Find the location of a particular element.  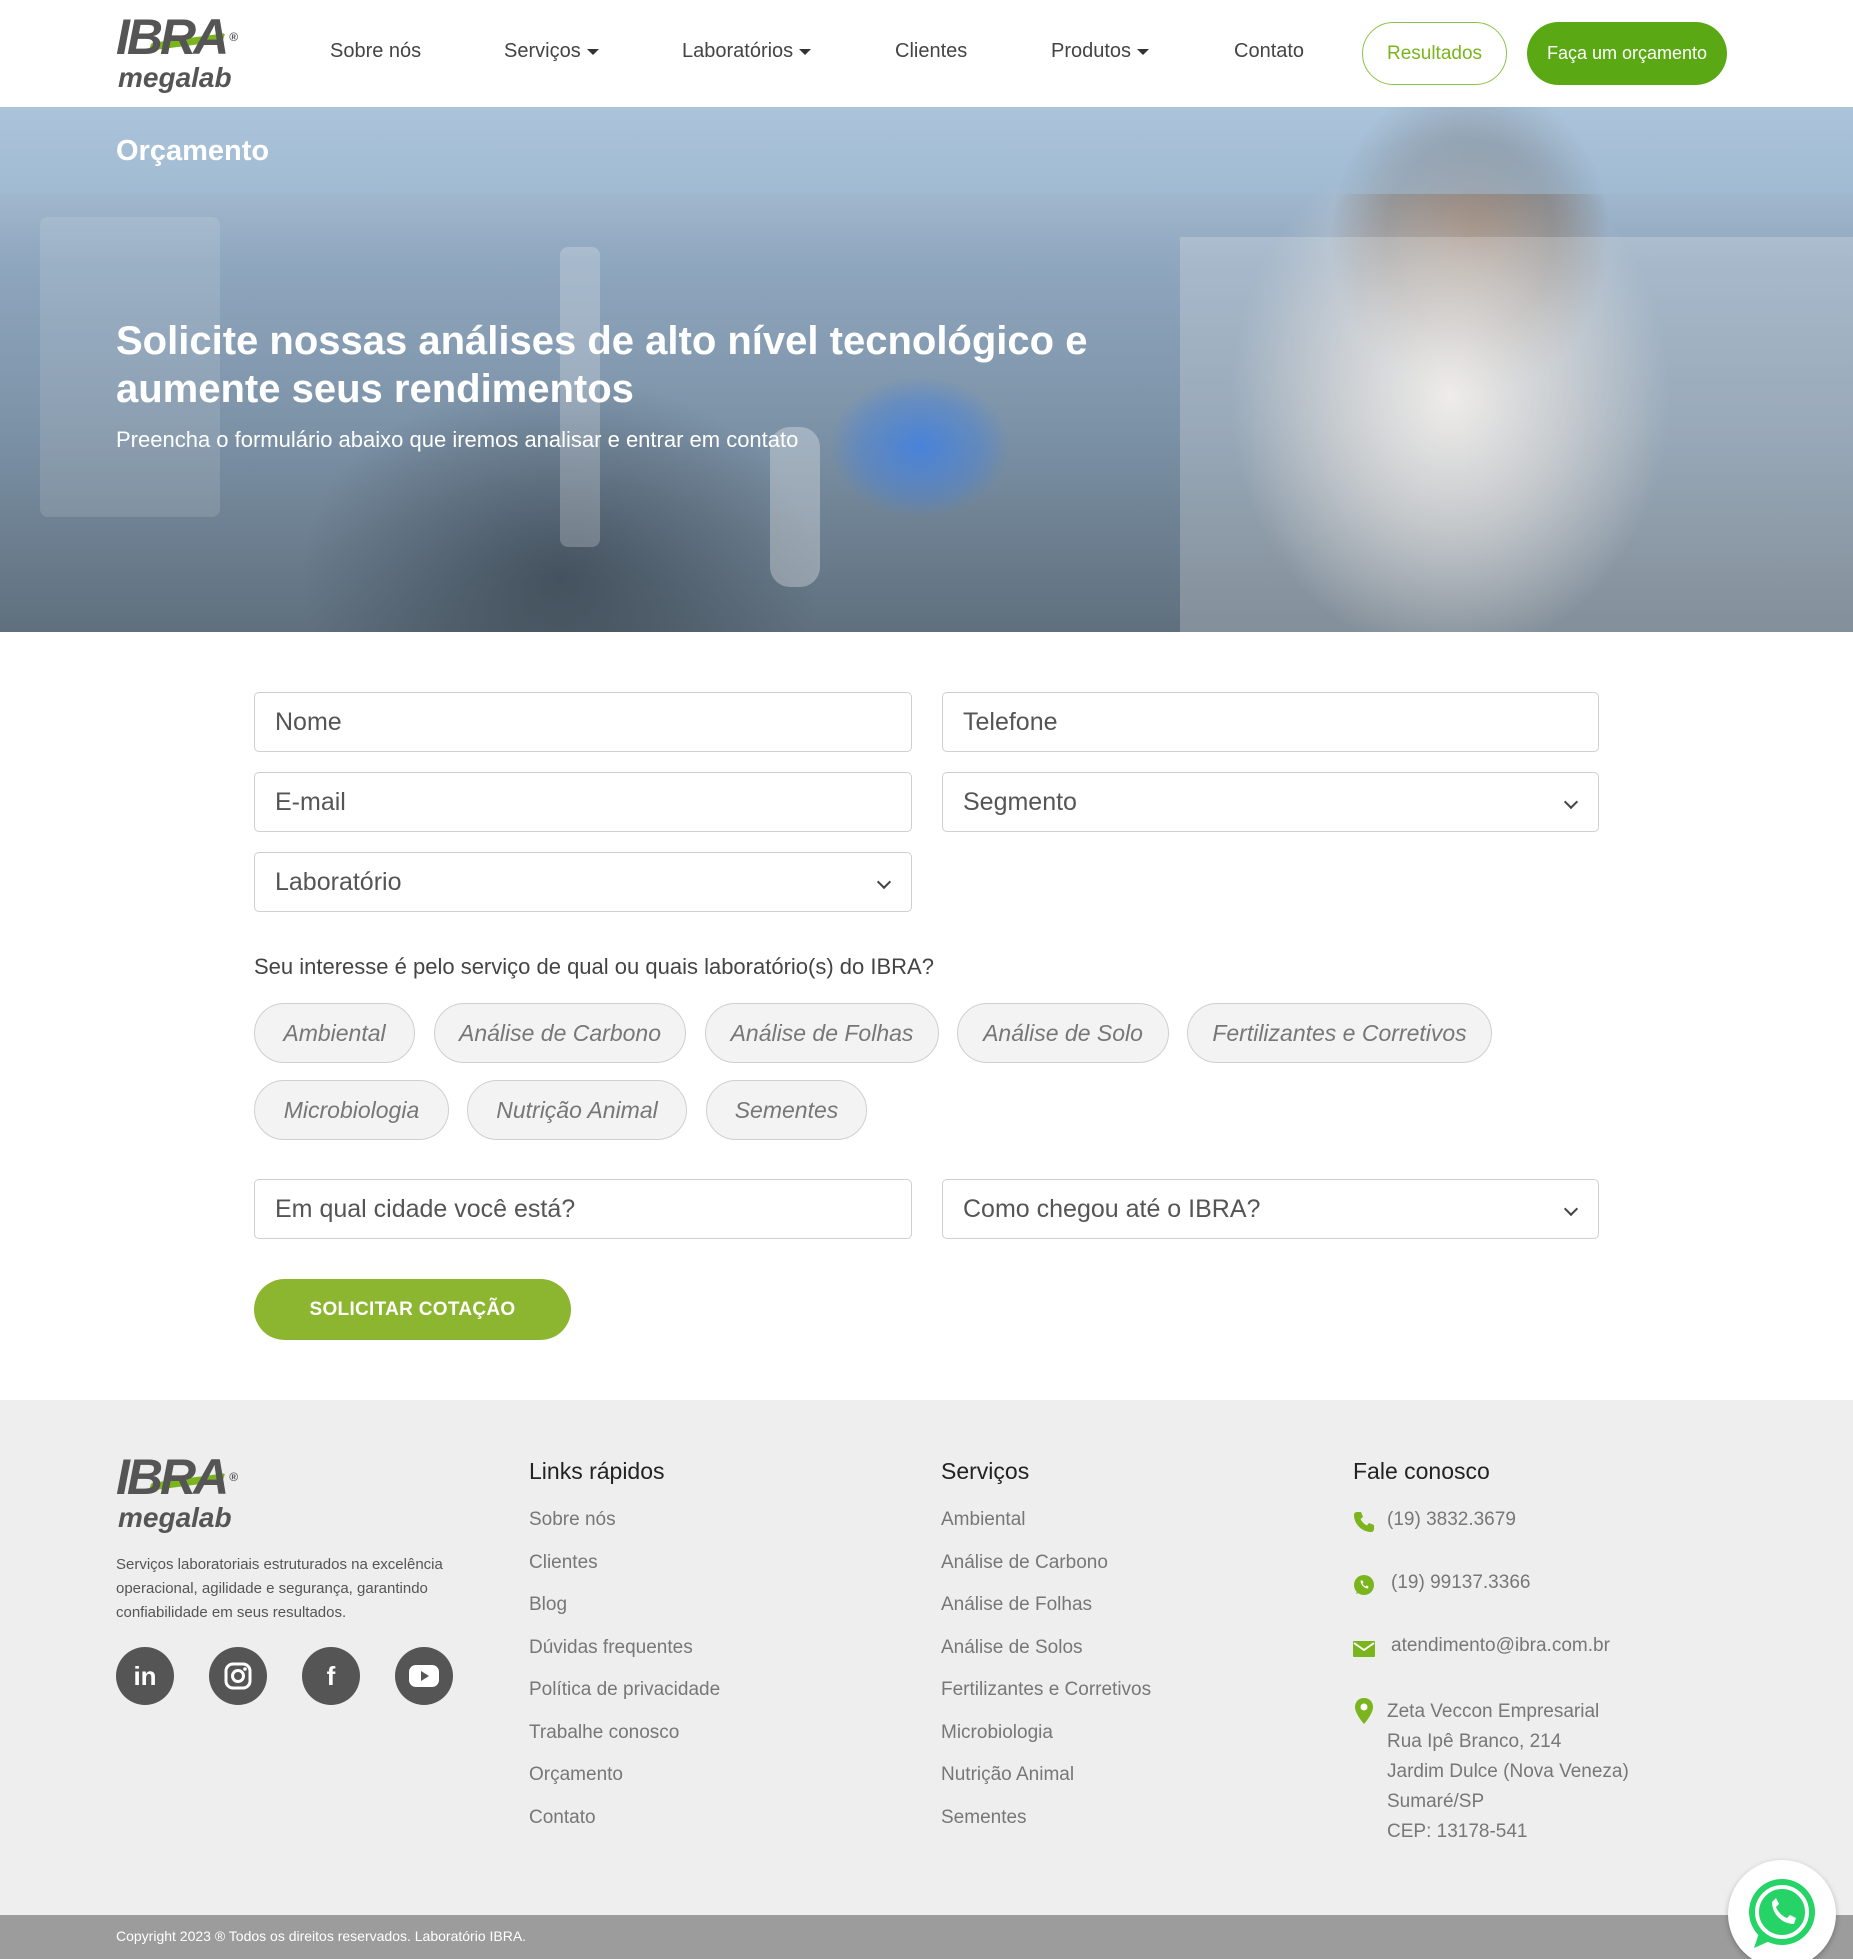

nav-produtos: Produtos is located at coordinates (1100, 51).